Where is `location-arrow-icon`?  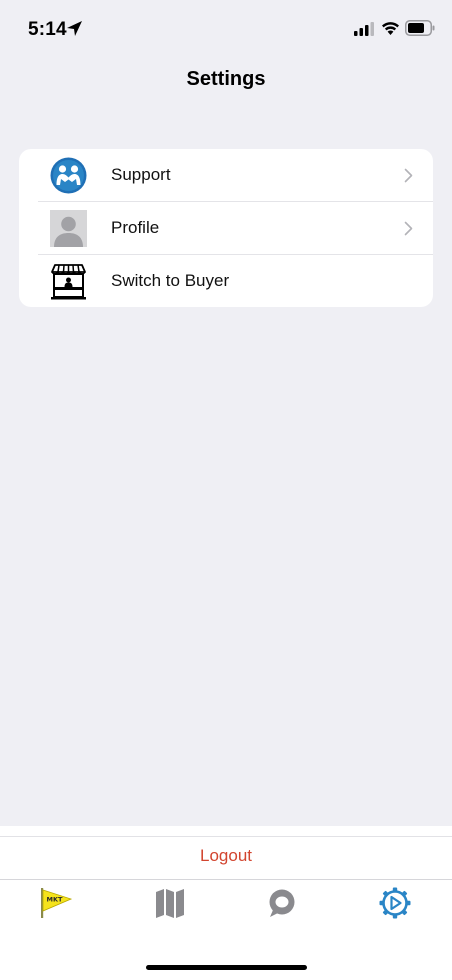
location-arrow-icon is located at coordinates (74, 28).